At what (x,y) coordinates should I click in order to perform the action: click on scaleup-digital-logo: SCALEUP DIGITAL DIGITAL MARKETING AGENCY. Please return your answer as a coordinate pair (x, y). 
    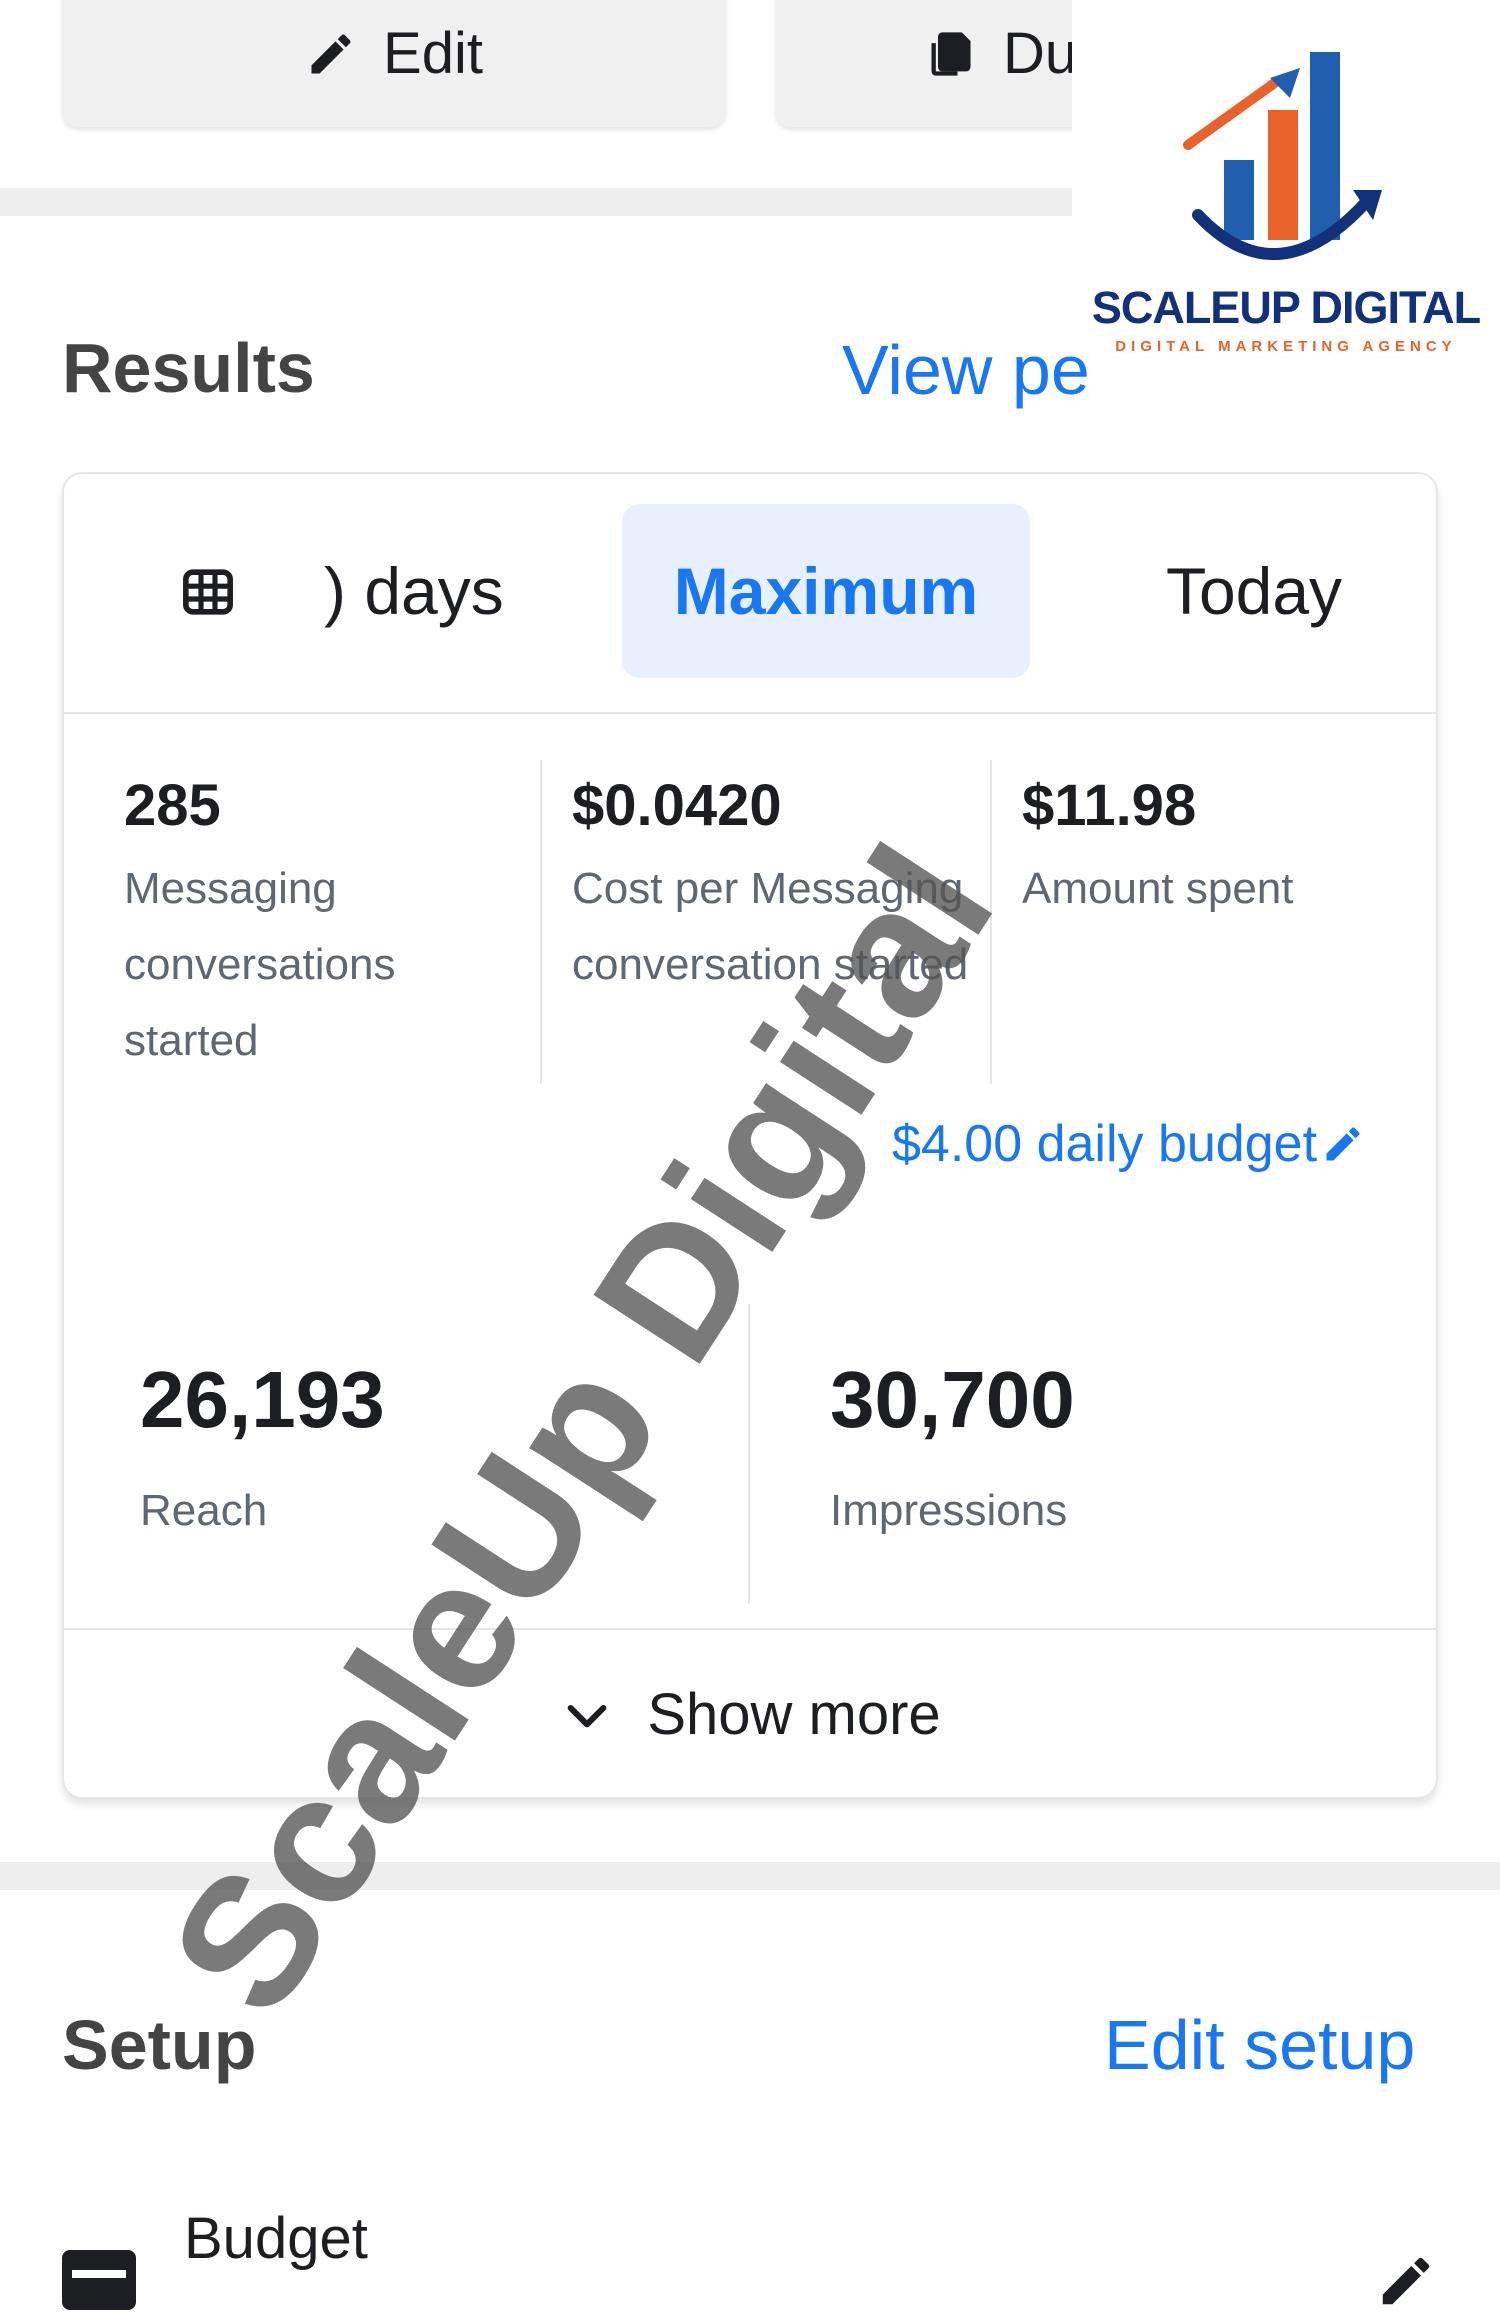
    Looking at the image, I should click on (1286, 190).